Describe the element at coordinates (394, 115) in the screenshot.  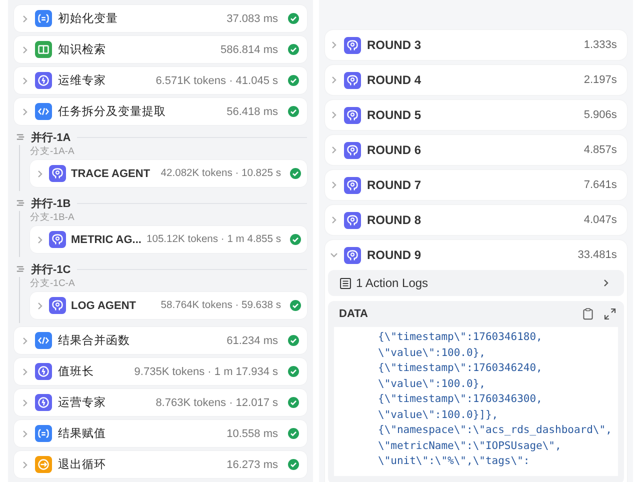
I see `round-name: ROUND 5` at that location.